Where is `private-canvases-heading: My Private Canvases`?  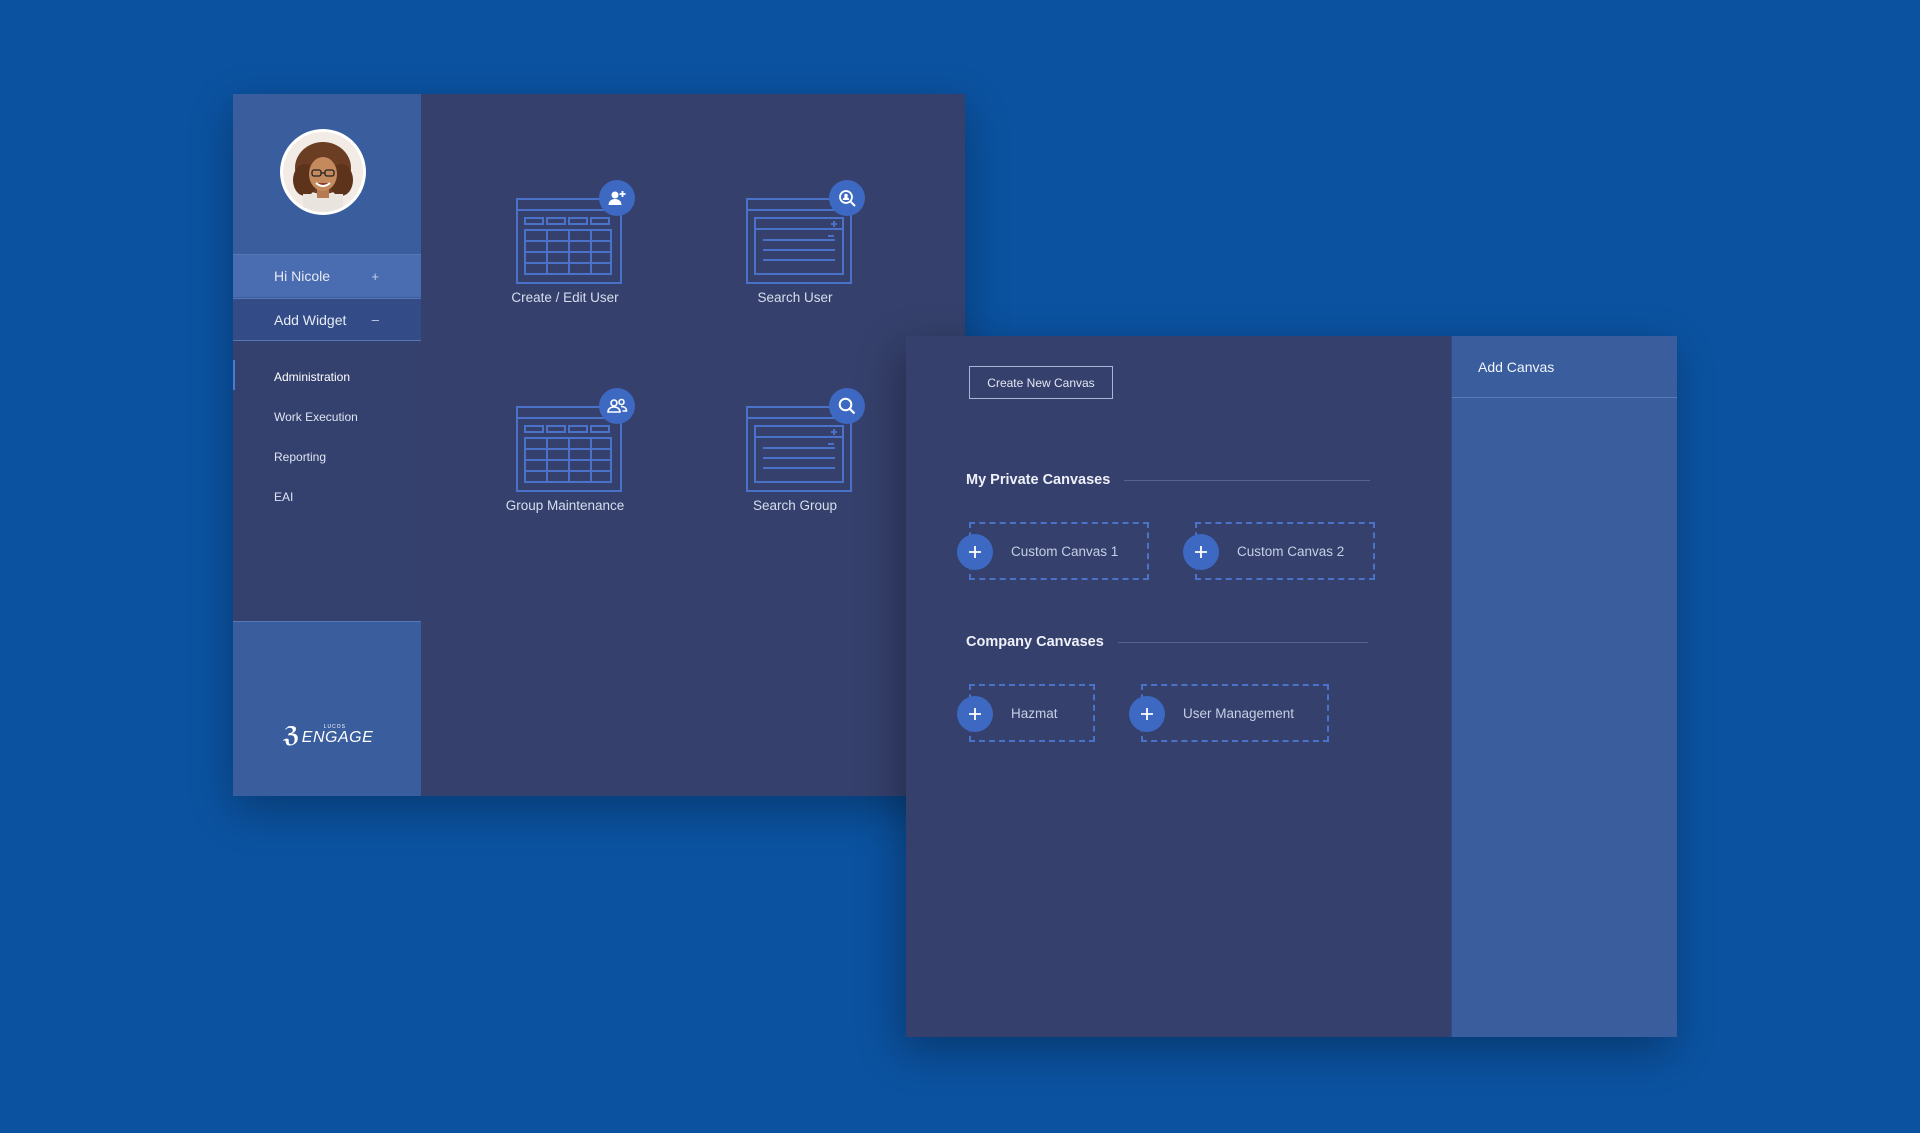 private-canvases-heading: My Private Canvases is located at coordinates (1168, 480).